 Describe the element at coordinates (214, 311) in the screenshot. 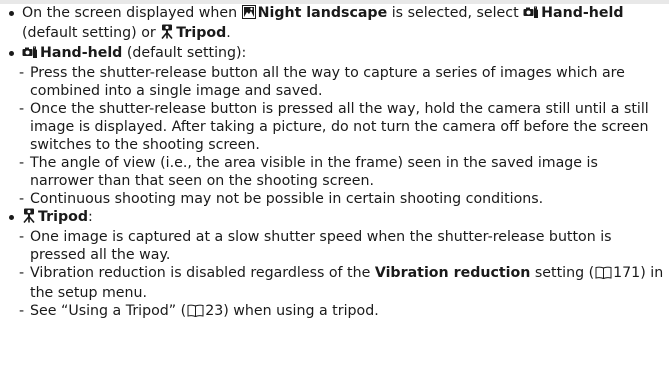

I see `page-ref-23: 23` at that location.